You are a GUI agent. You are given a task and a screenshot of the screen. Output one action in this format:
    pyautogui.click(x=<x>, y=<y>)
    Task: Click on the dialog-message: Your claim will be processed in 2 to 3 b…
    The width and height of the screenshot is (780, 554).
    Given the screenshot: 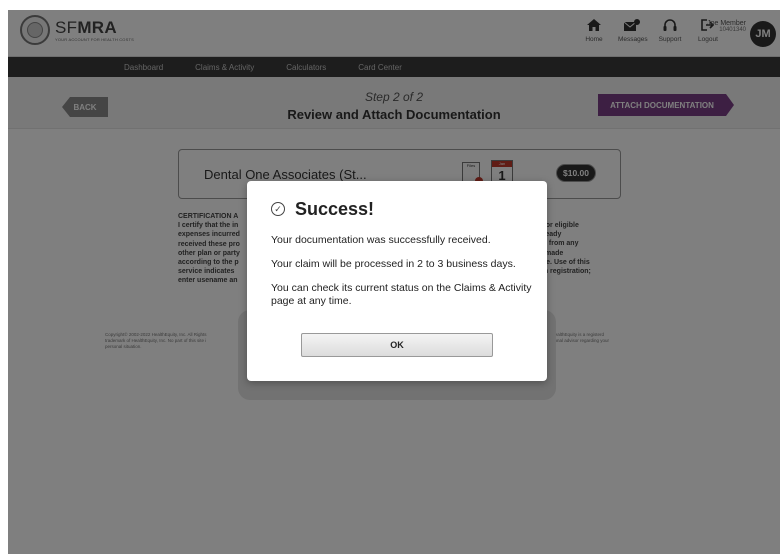 What is the action you would take?
    pyautogui.click(x=393, y=264)
    